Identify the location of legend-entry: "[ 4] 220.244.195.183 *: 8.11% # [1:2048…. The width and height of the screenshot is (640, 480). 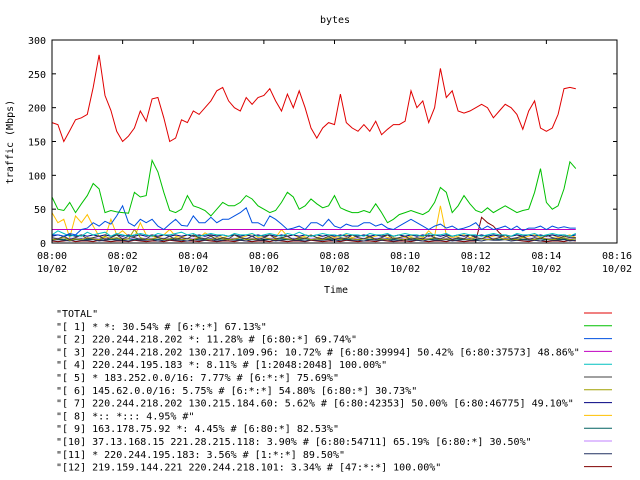
(334, 365).